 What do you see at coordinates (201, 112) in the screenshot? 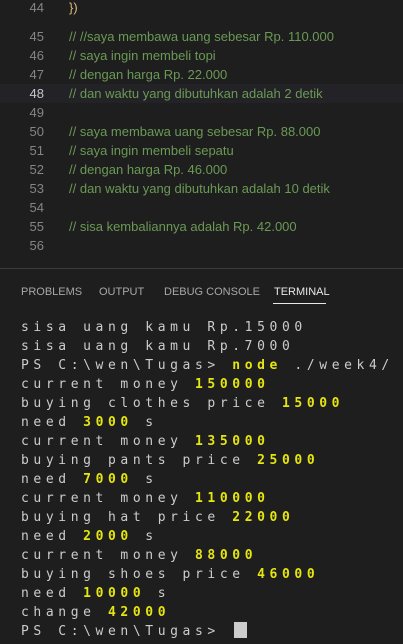
I see `code-line: 49` at bounding box center [201, 112].